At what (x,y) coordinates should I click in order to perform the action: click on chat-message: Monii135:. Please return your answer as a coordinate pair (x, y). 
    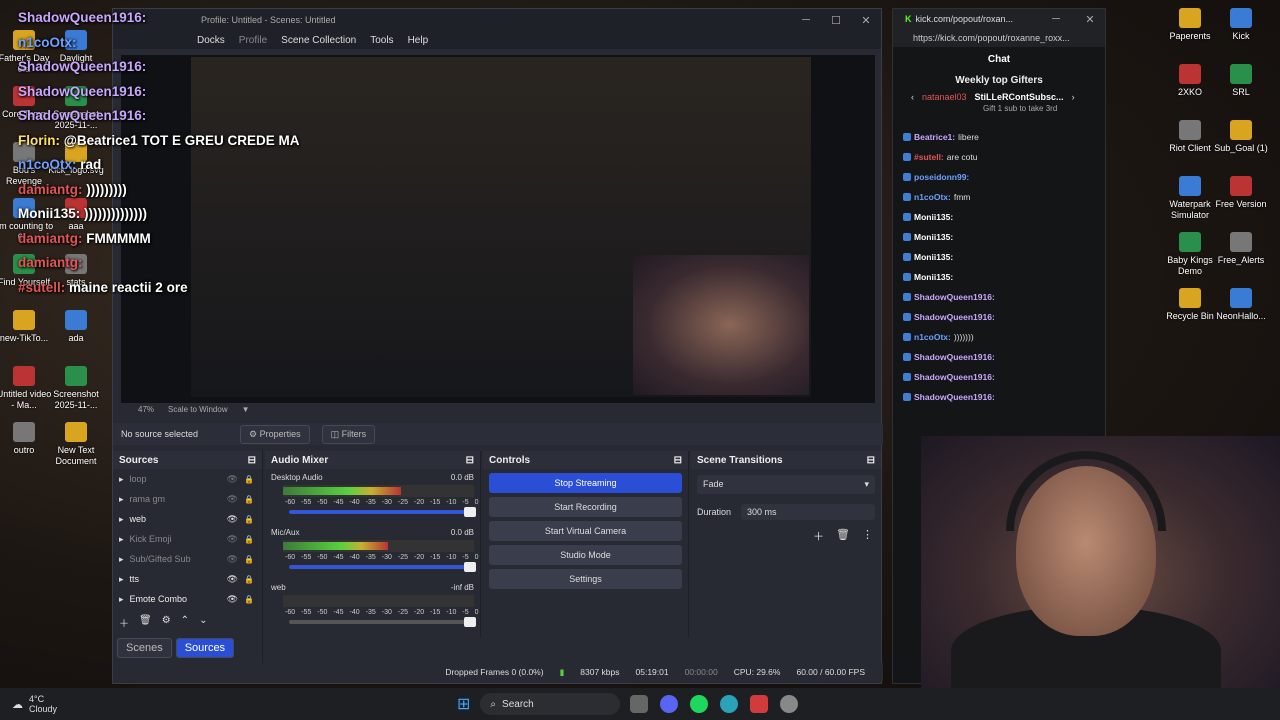
    Looking at the image, I should click on (999, 257).